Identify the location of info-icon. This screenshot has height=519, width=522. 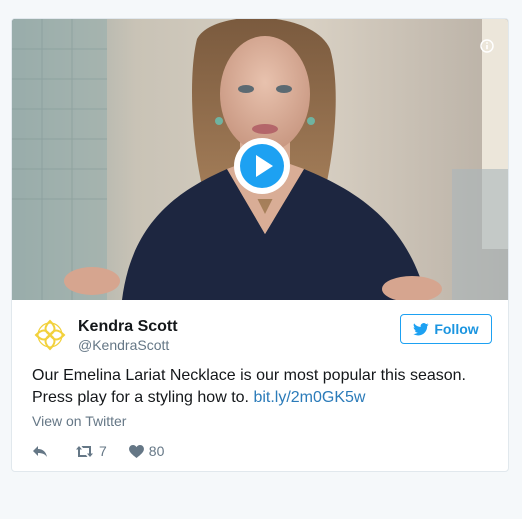
(487, 46).